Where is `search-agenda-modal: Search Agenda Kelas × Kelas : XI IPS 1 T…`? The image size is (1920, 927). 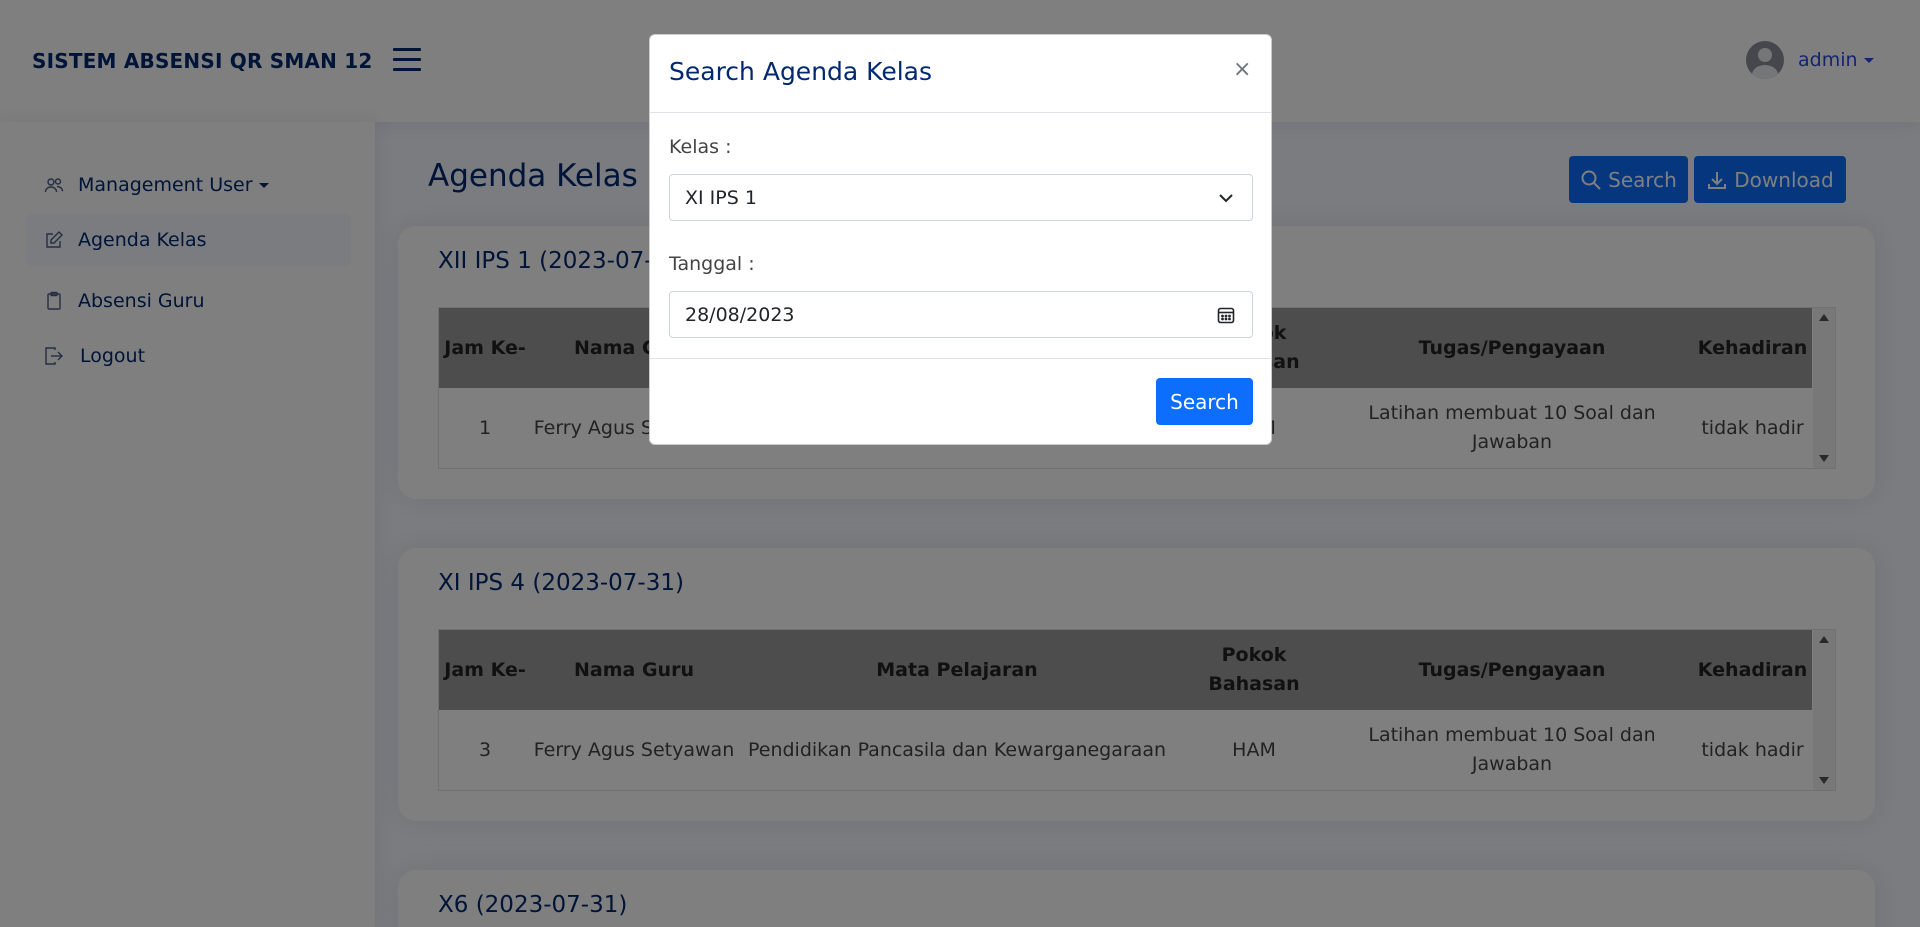
search-agenda-modal: Search Agenda Kelas × Kelas : XI IPS 1 T… is located at coordinates (960, 239).